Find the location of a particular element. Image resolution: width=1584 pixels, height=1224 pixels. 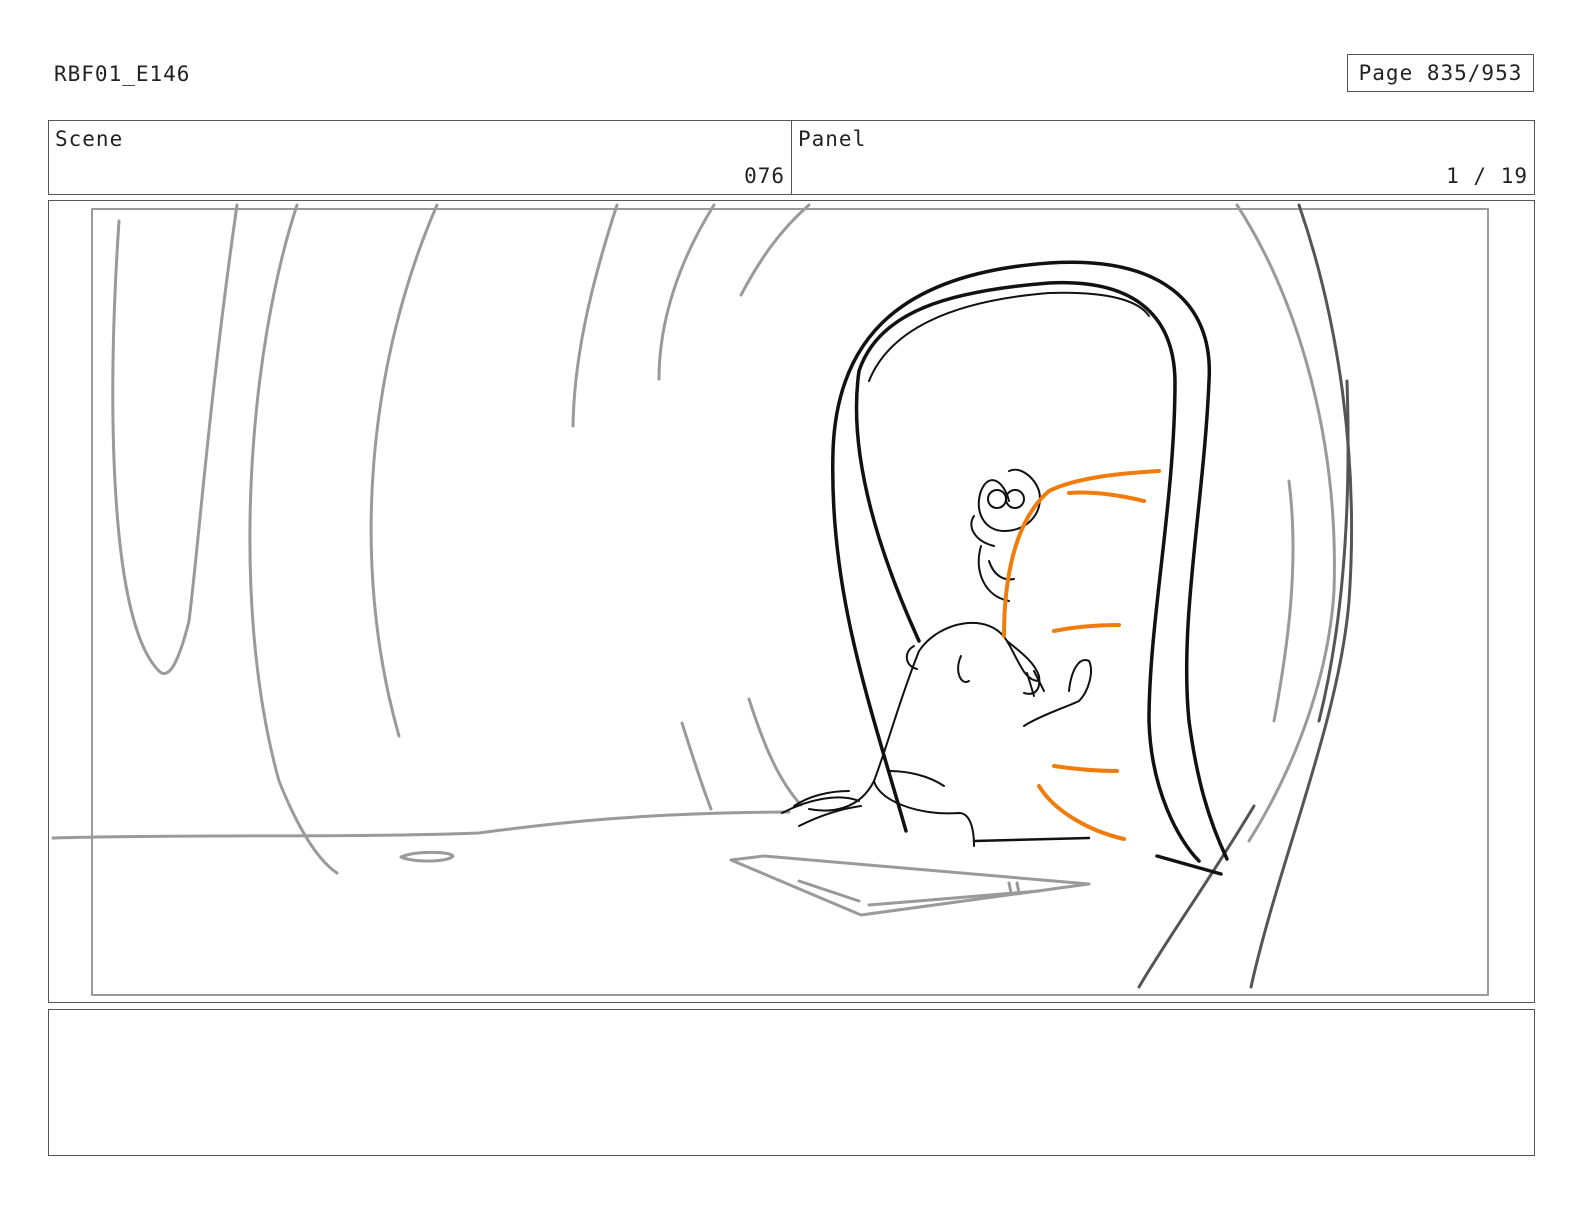

scene-number: 076 is located at coordinates (764, 176).